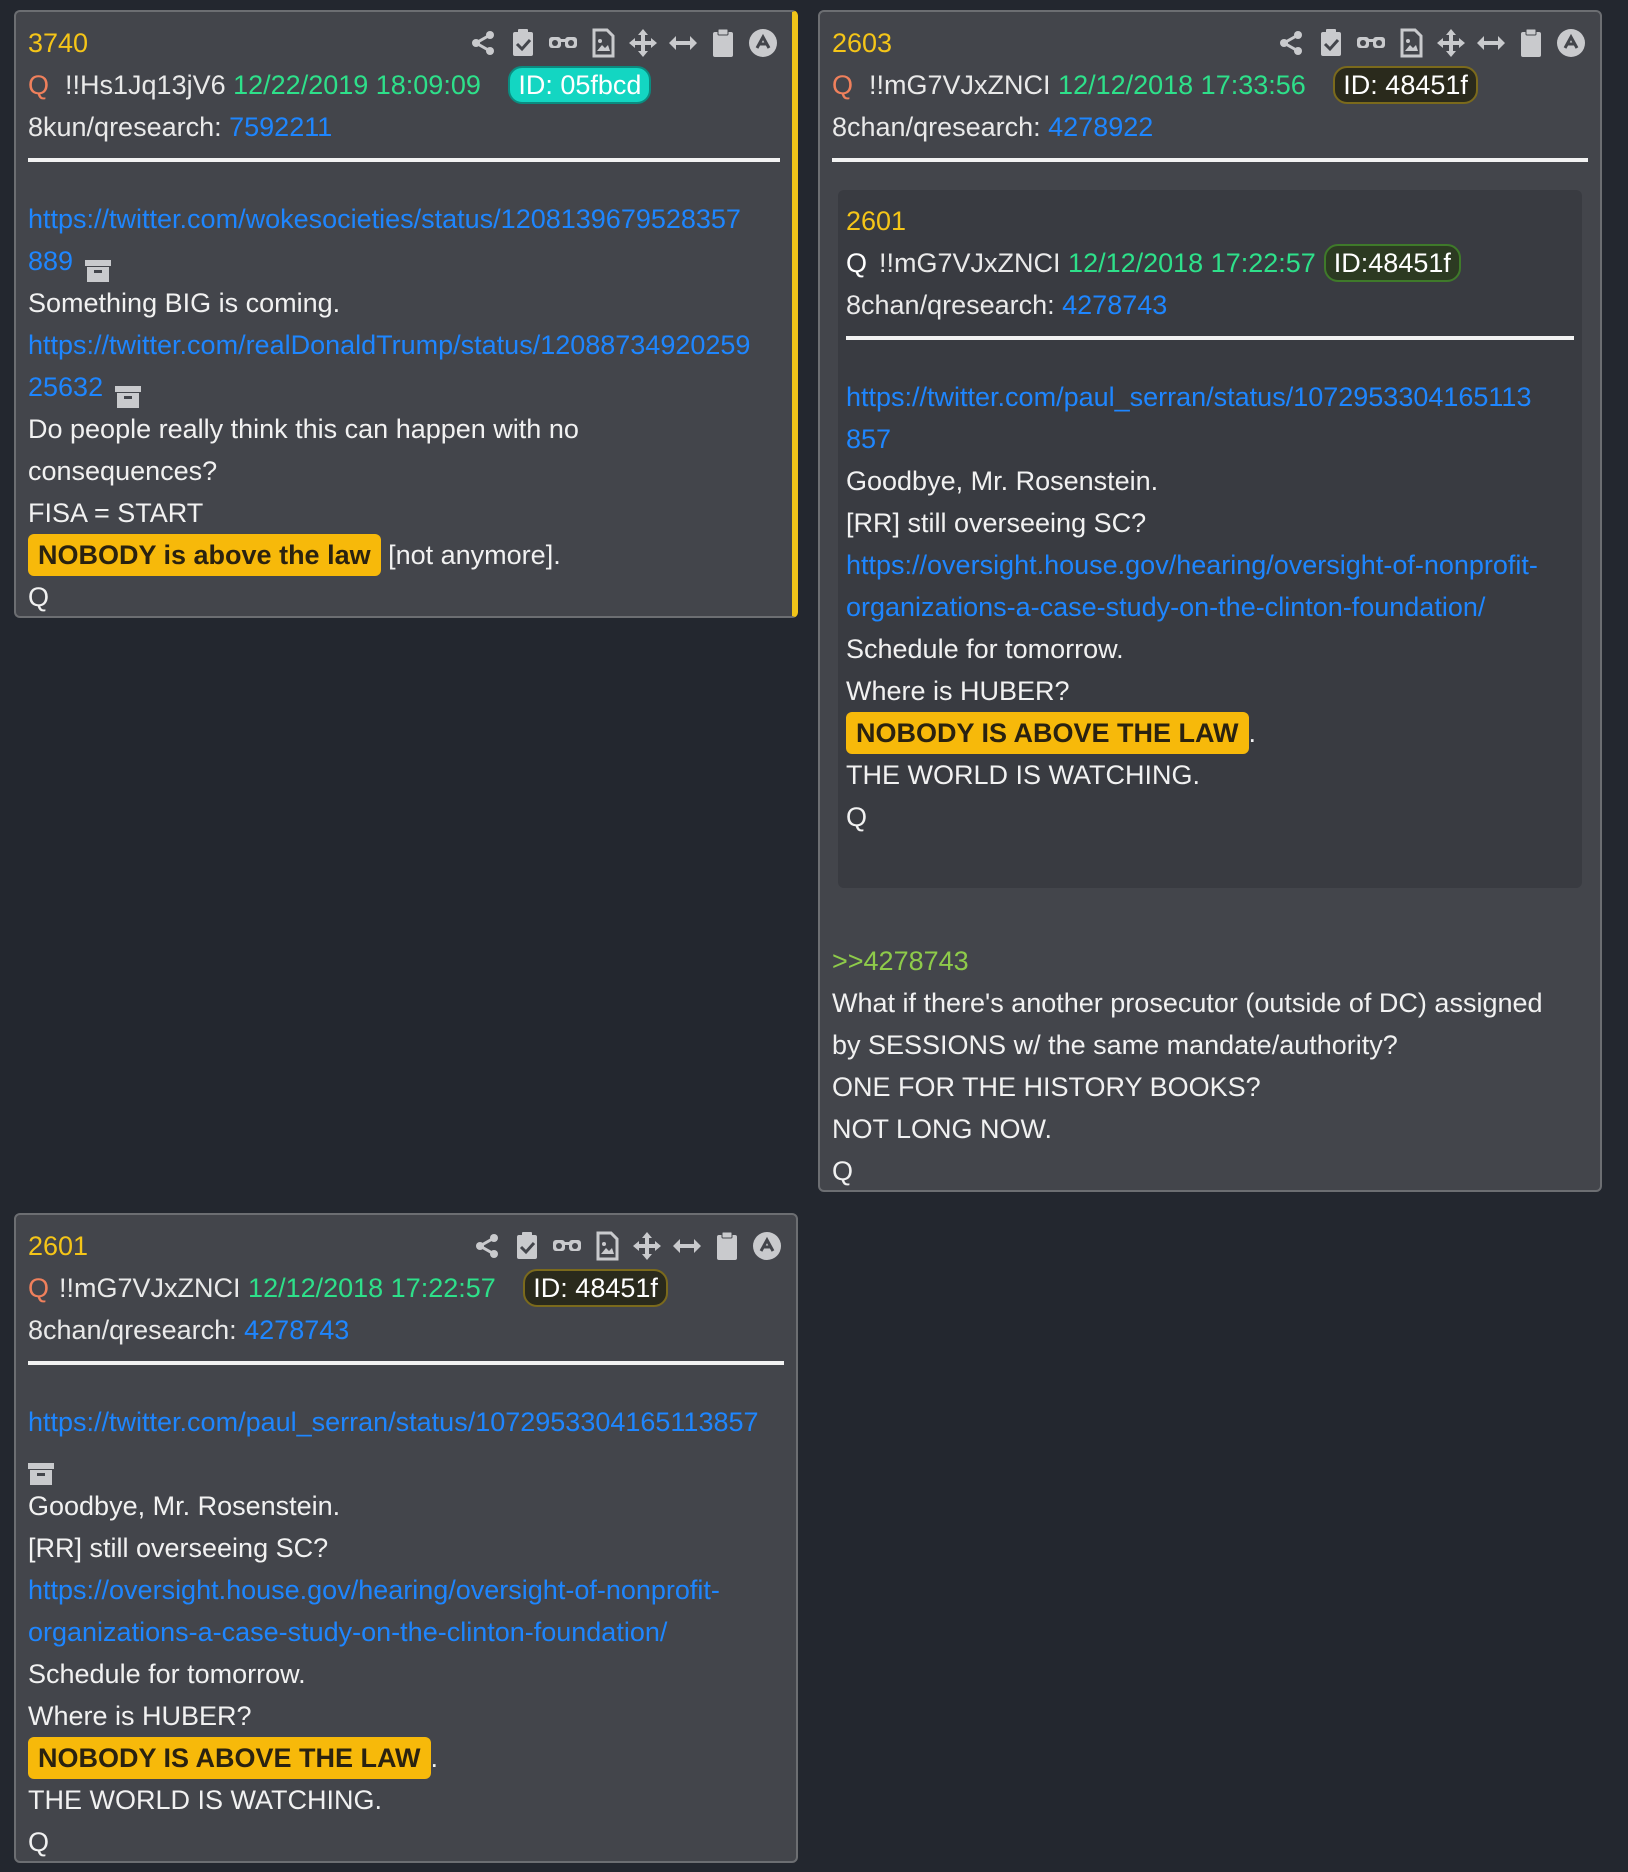 The image size is (1628, 1872). I want to click on board-line: 8kun/qresearch: 7592211, so click(404, 127).